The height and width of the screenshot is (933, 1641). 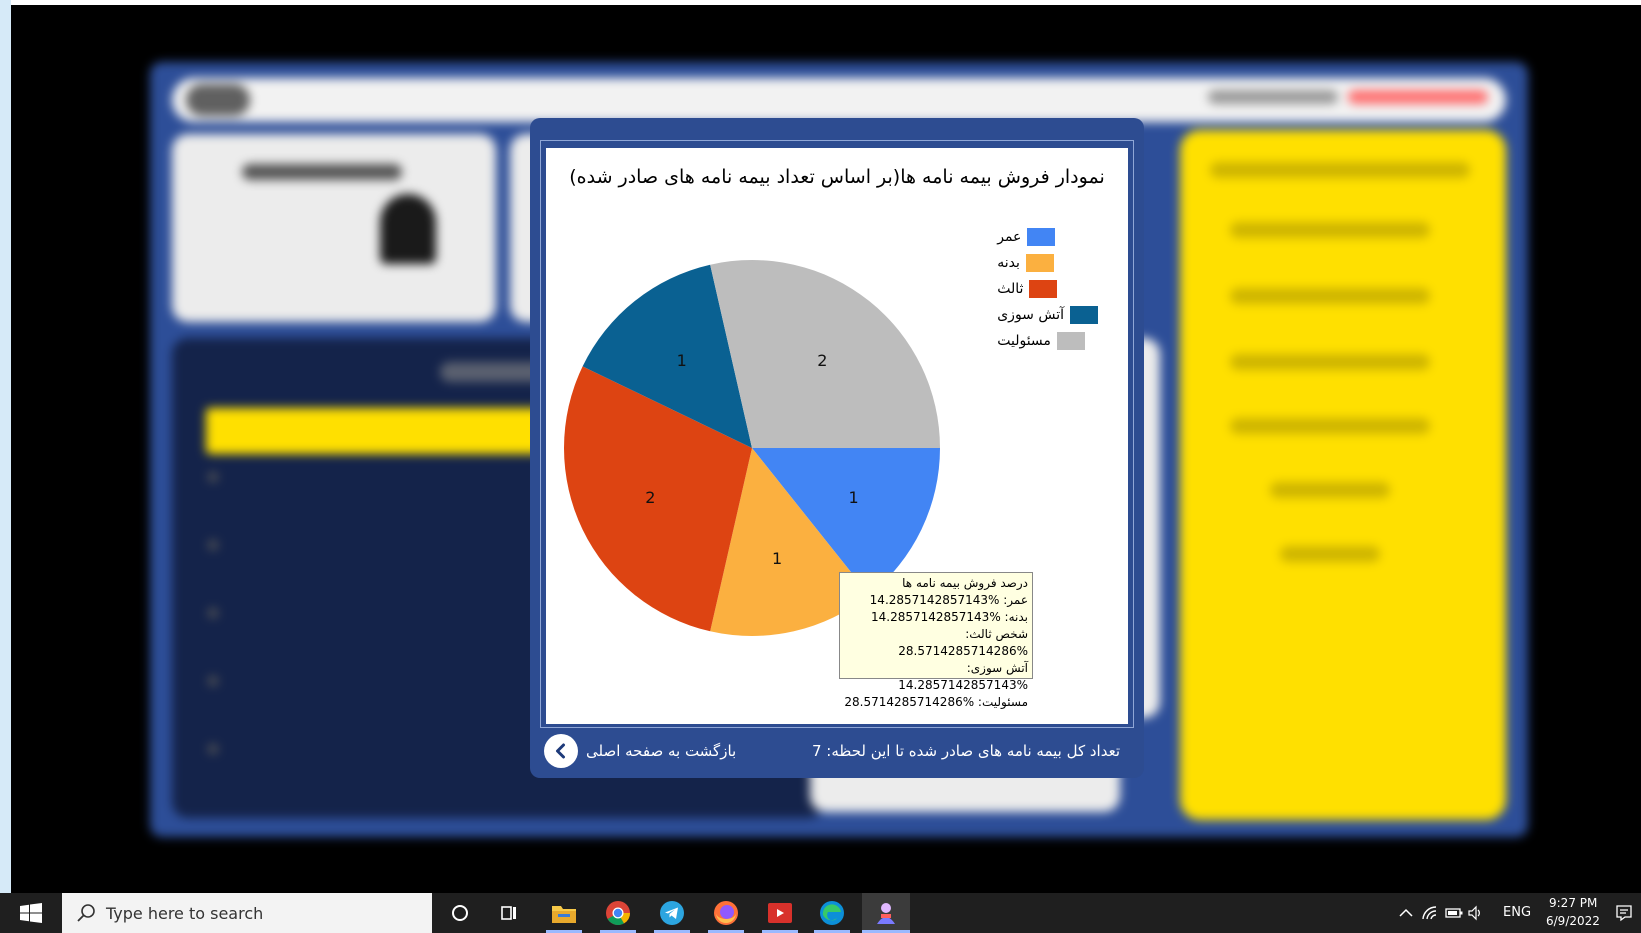 I want to click on taskbar-search-box: Type here to search, so click(x=247, y=913).